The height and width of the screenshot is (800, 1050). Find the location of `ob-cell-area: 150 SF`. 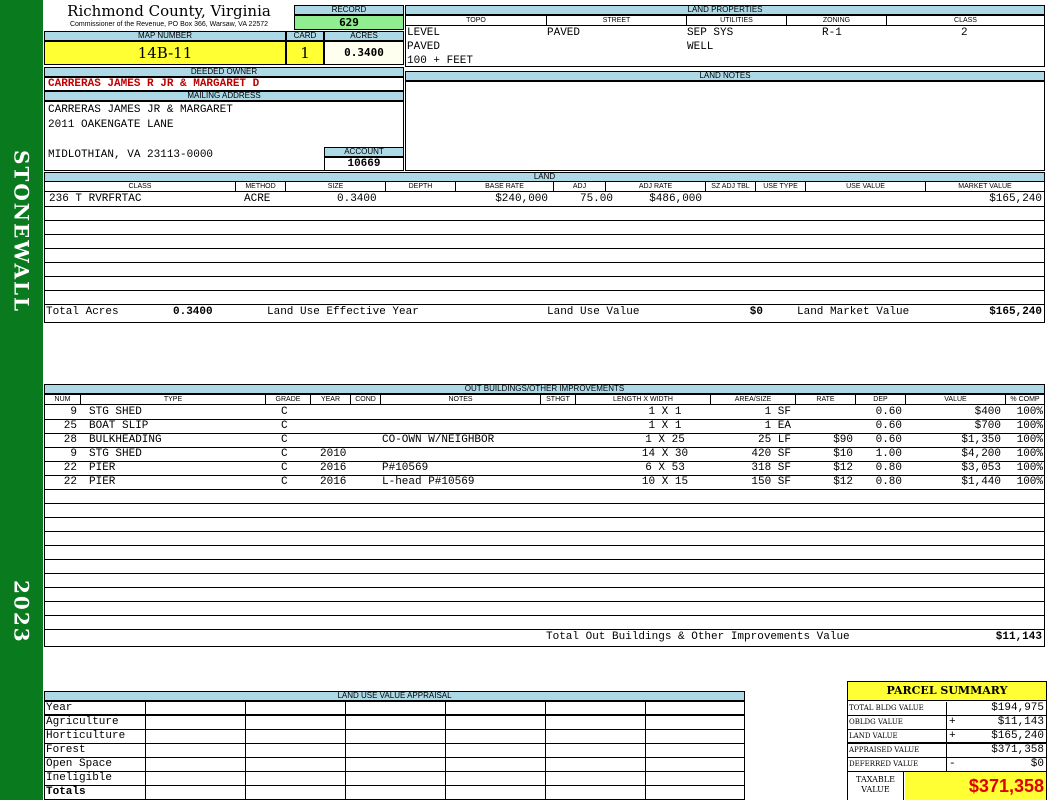

ob-cell-area: 150 SF is located at coordinates (771, 482).